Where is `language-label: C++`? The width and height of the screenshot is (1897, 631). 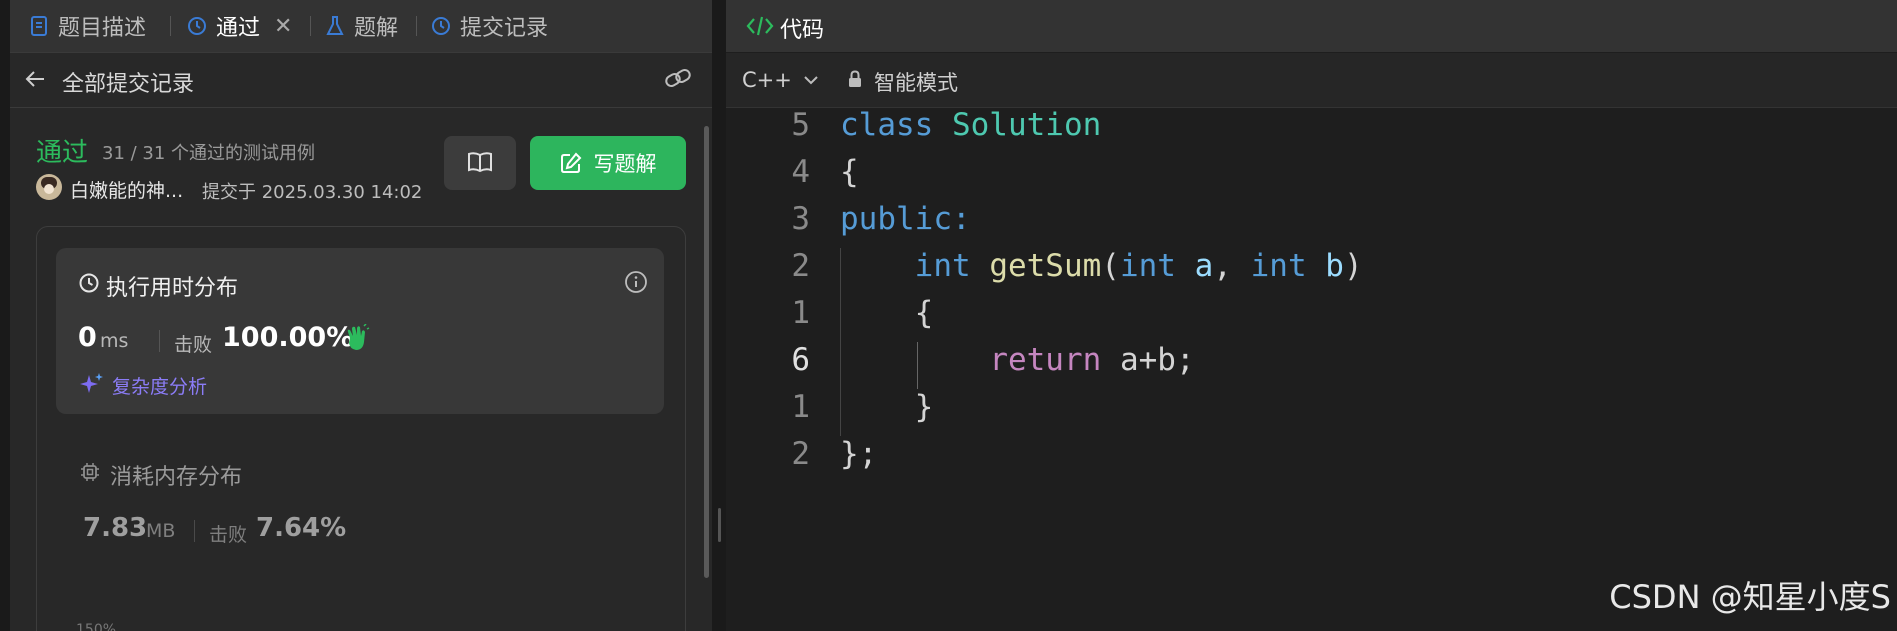 language-label: C++ is located at coordinates (767, 80).